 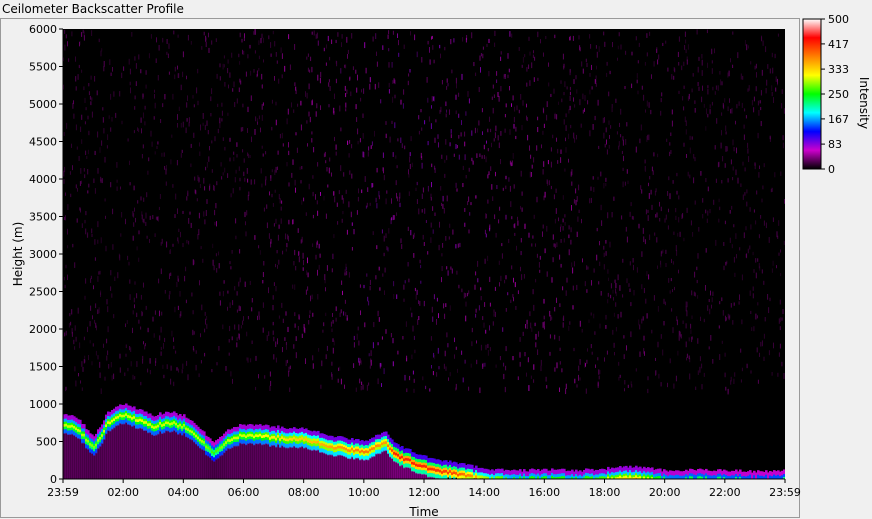 What do you see at coordinates (43, 179) in the screenshot?
I see `y-tick-label: 4000` at bounding box center [43, 179].